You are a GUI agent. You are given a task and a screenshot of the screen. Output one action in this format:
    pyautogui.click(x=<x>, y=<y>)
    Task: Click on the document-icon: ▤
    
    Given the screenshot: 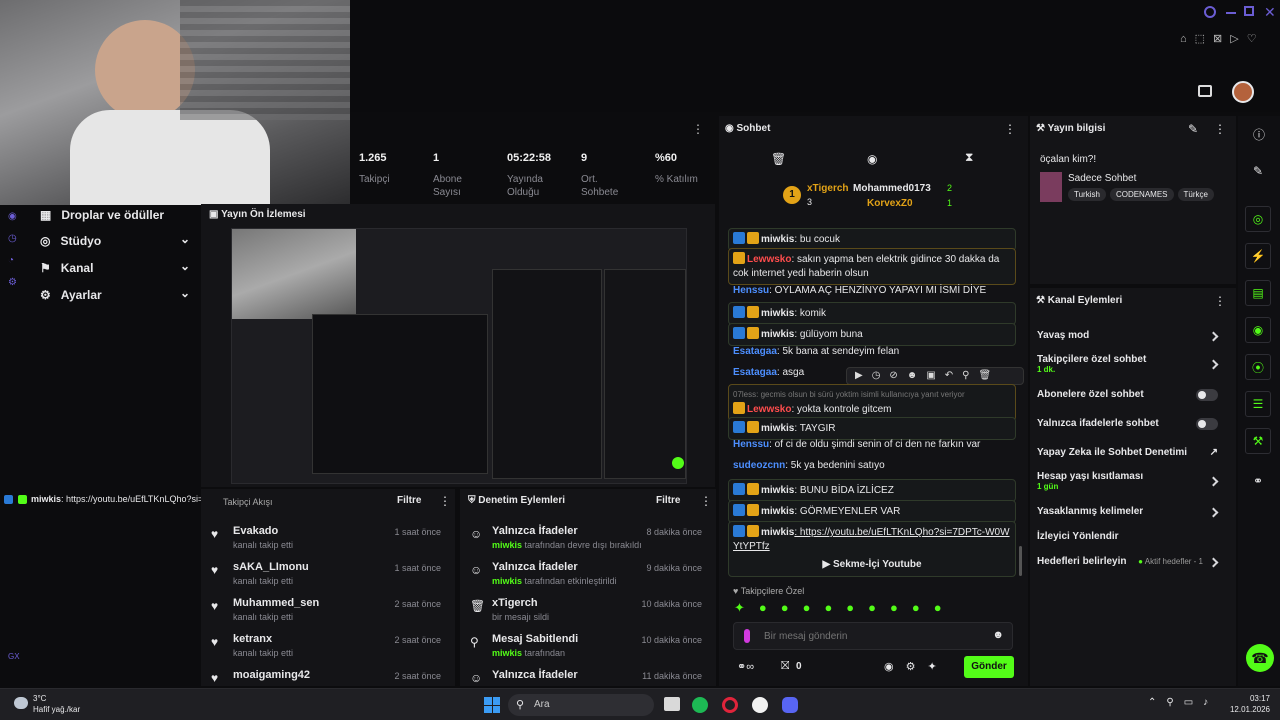 What is the action you would take?
    pyautogui.click(x=1258, y=293)
    